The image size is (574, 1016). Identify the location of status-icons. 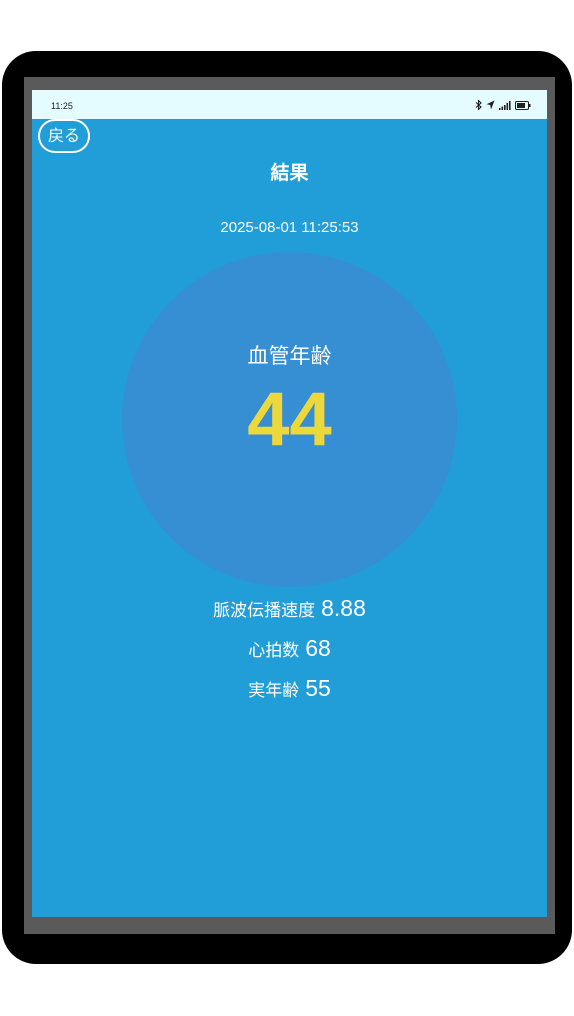
(503, 105).